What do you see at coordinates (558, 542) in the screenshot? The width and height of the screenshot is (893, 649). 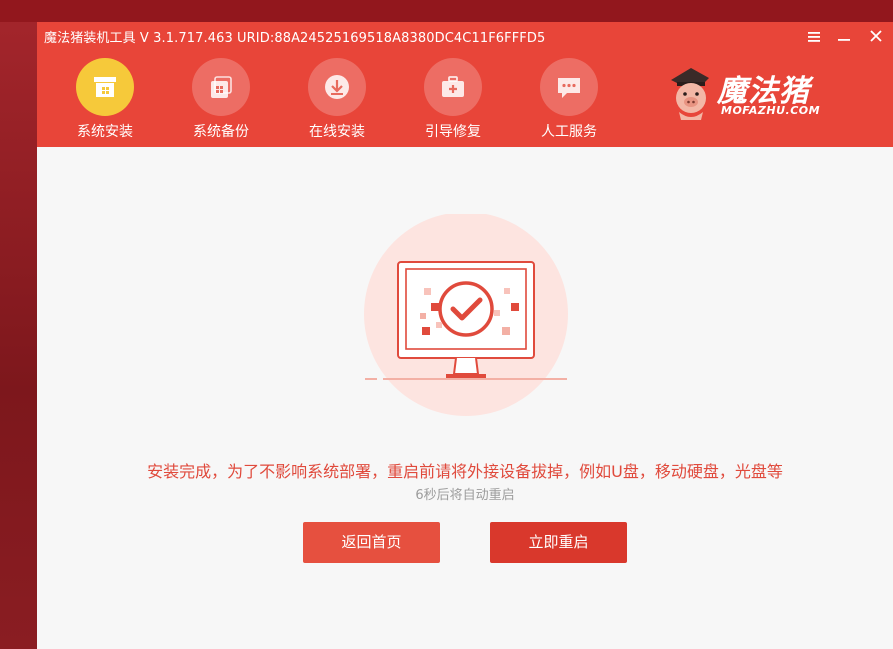 I see `restart-now-button: 立即重启` at bounding box center [558, 542].